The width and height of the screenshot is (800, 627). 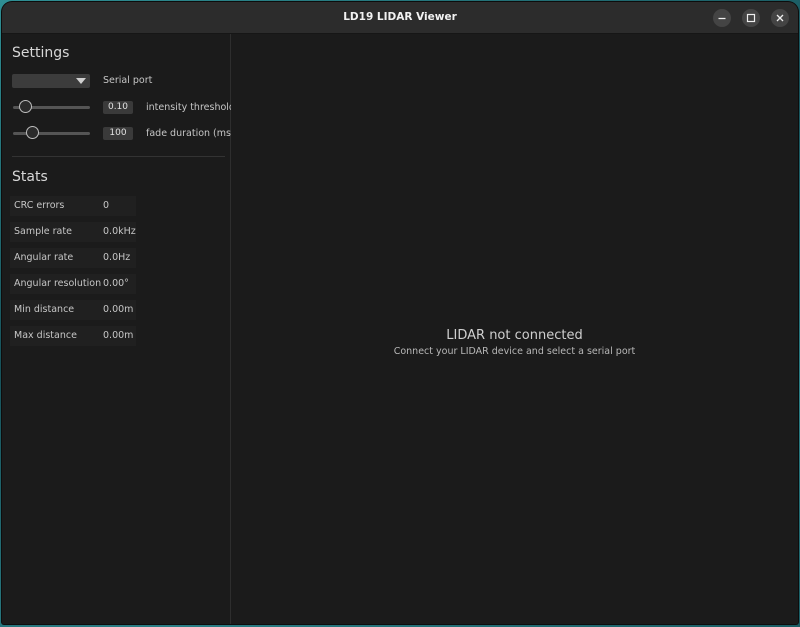 What do you see at coordinates (32, 132) in the screenshot?
I see `fade-slider-handle` at bounding box center [32, 132].